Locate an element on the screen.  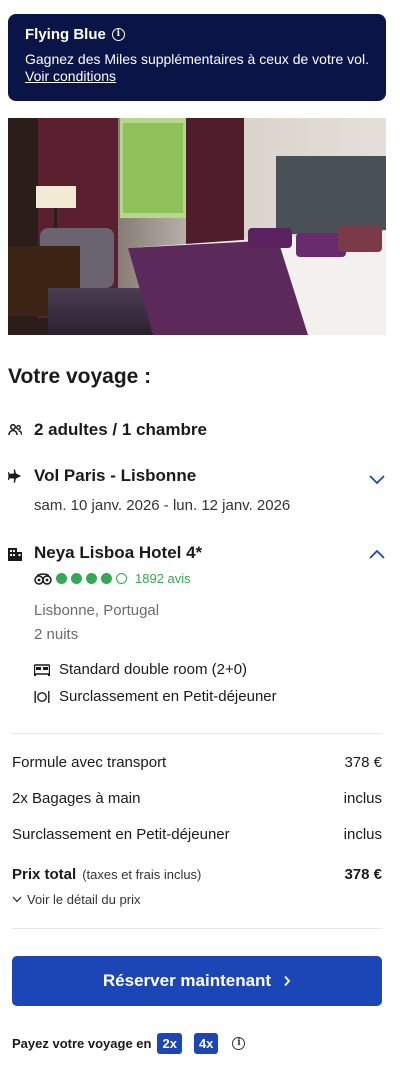
room-type-row: Standard double room (2+0) is located at coordinates (140, 669).